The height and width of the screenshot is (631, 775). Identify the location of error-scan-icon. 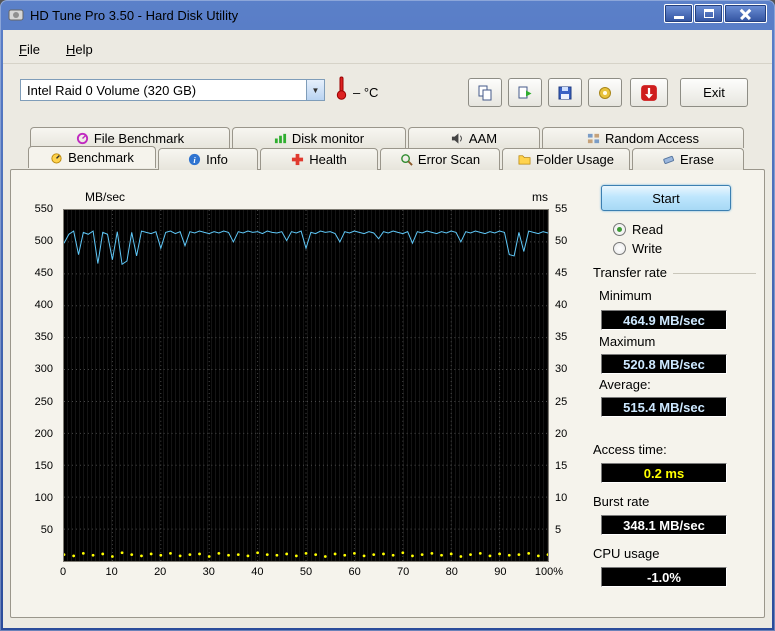
(407, 160).